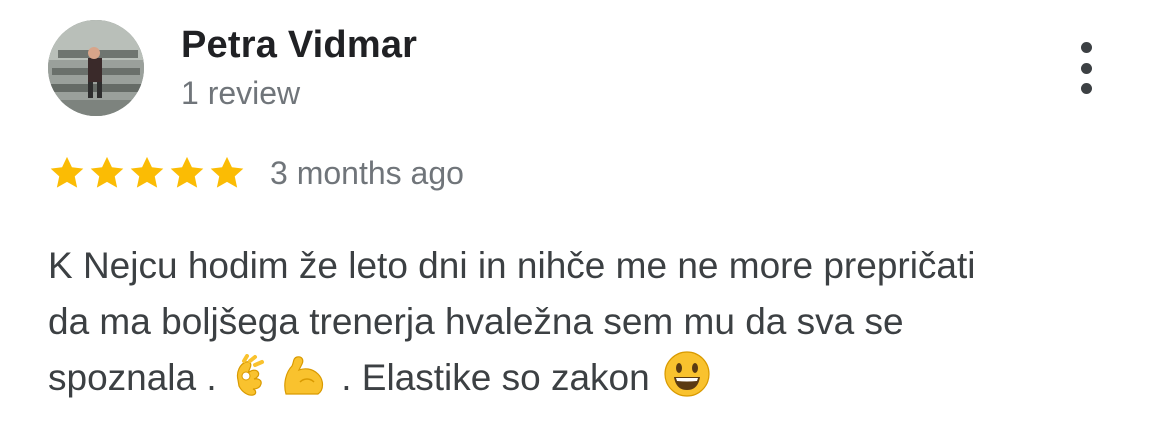 The image size is (1170, 440). I want to click on author-review-count: 1 review, so click(241, 93).